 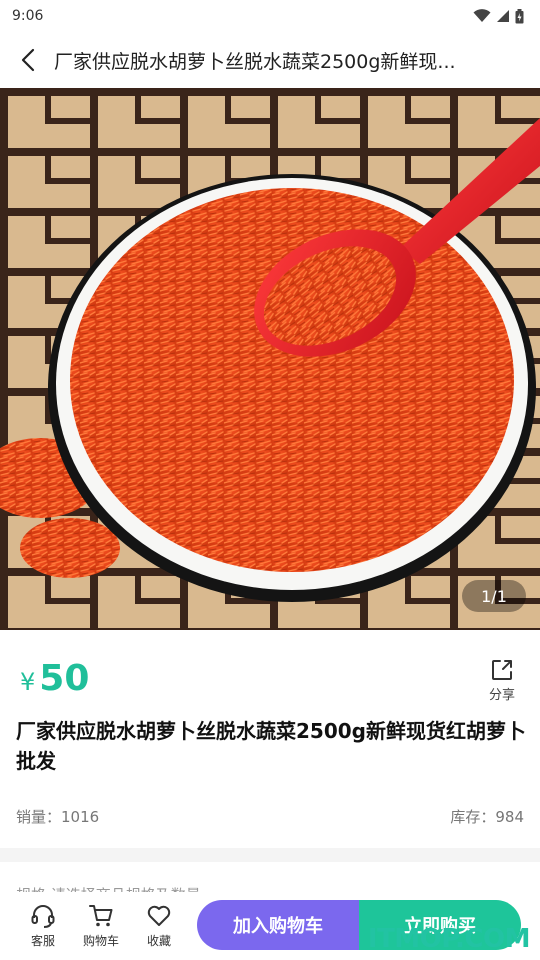 What do you see at coordinates (440, 925) in the screenshot?
I see `buy-now-button: 立即购买` at bounding box center [440, 925].